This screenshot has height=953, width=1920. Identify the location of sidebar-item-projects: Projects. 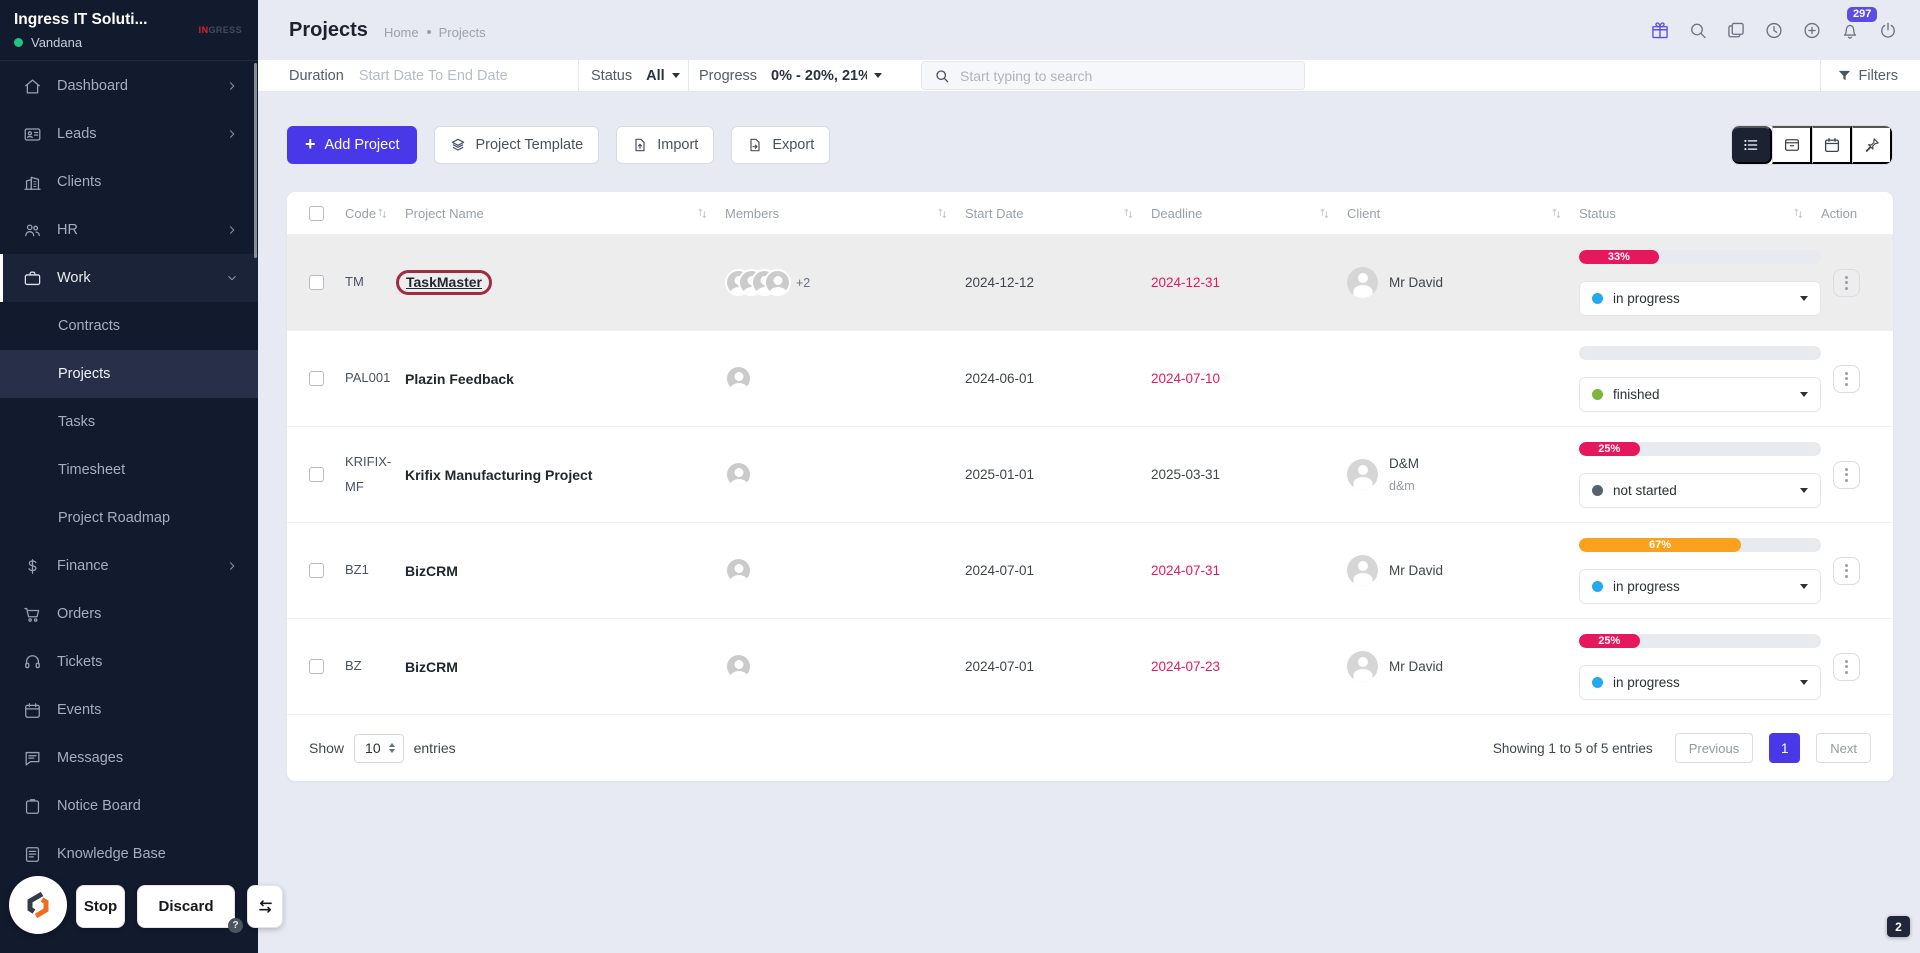
(129, 374).